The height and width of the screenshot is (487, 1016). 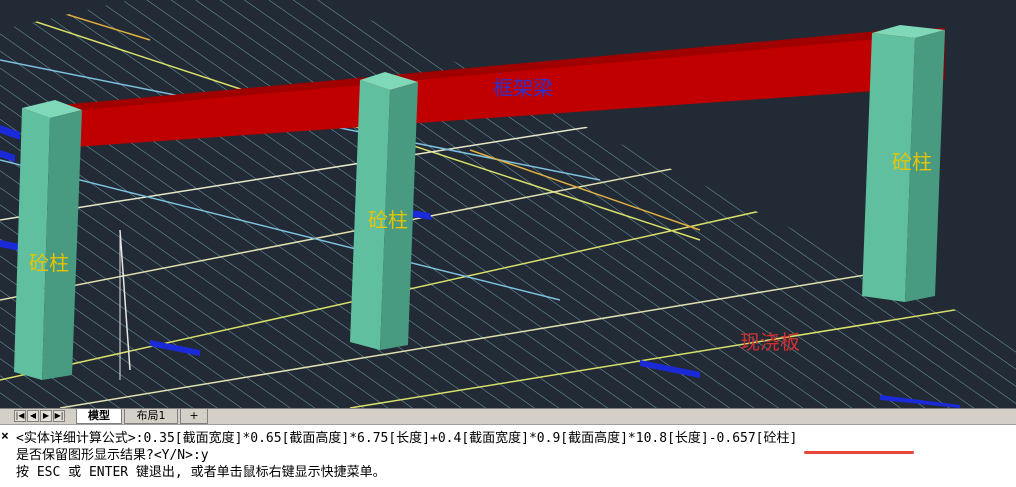 I want to click on highlight-underline, so click(x=859, y=452).